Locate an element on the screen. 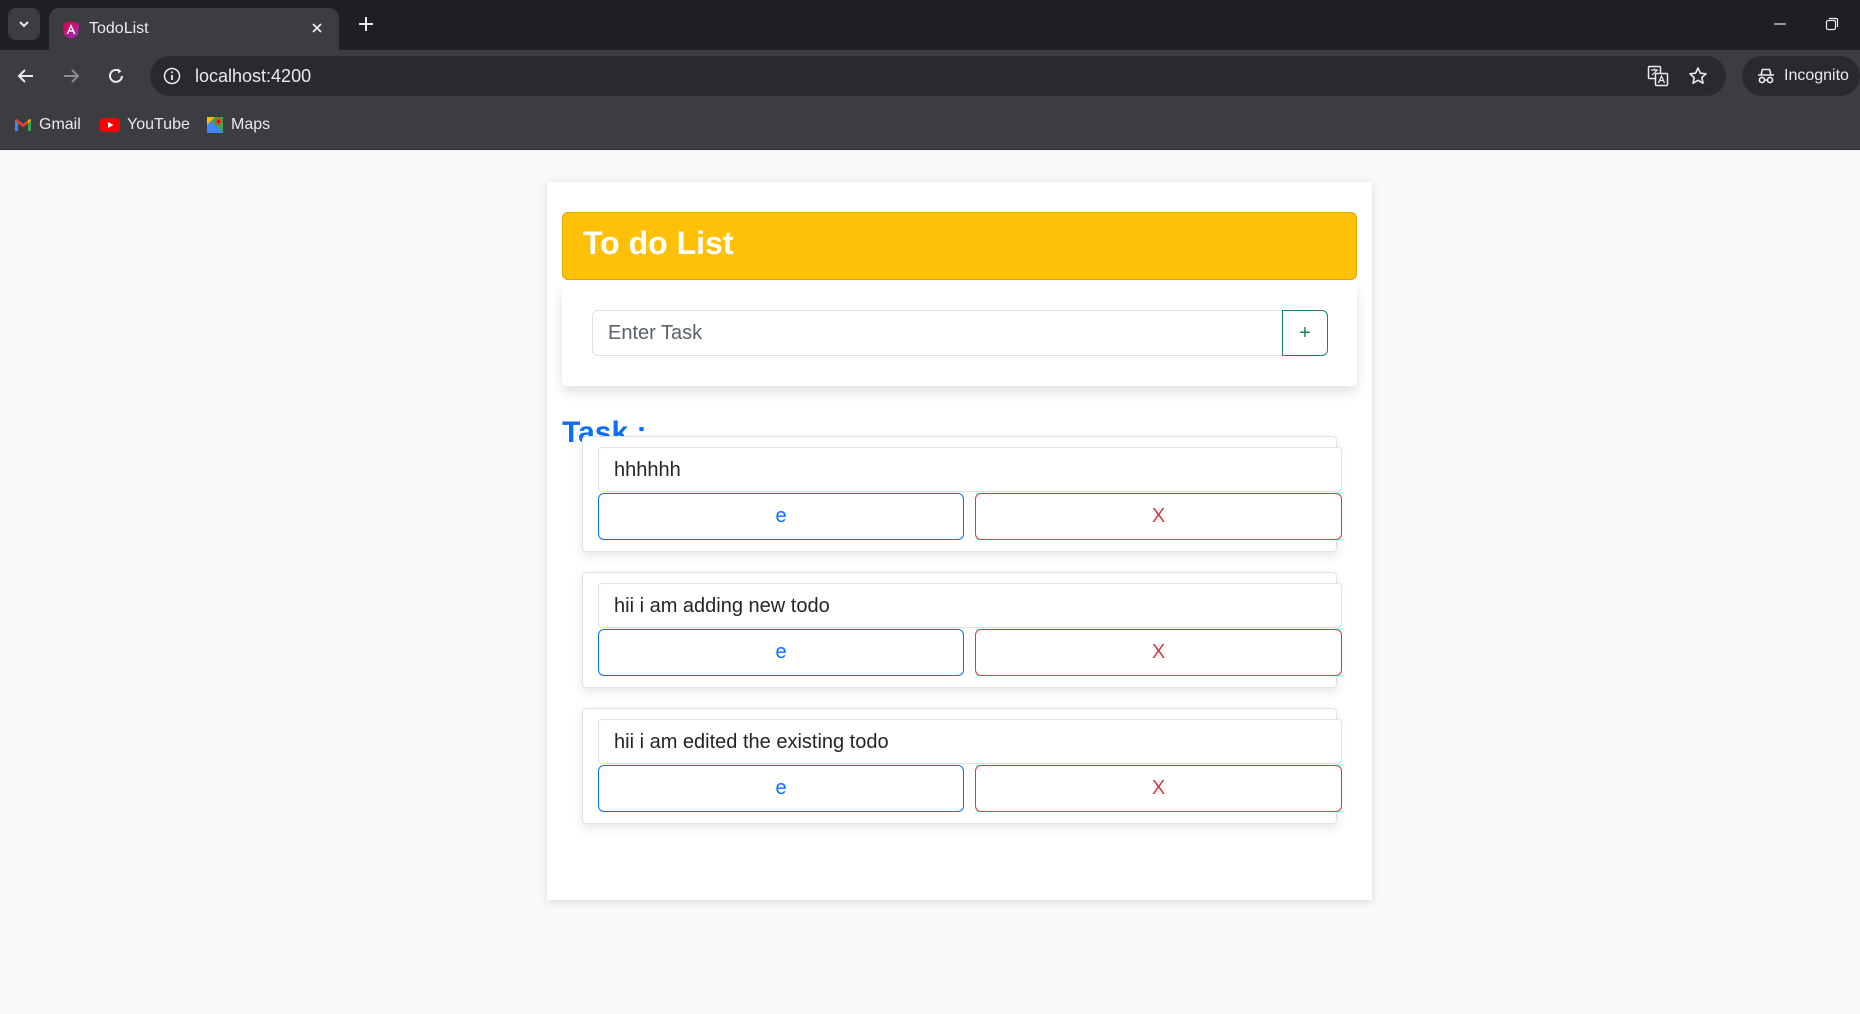 The image size is (1860, 1014). star-icon is located at coordinates (1698, 75).